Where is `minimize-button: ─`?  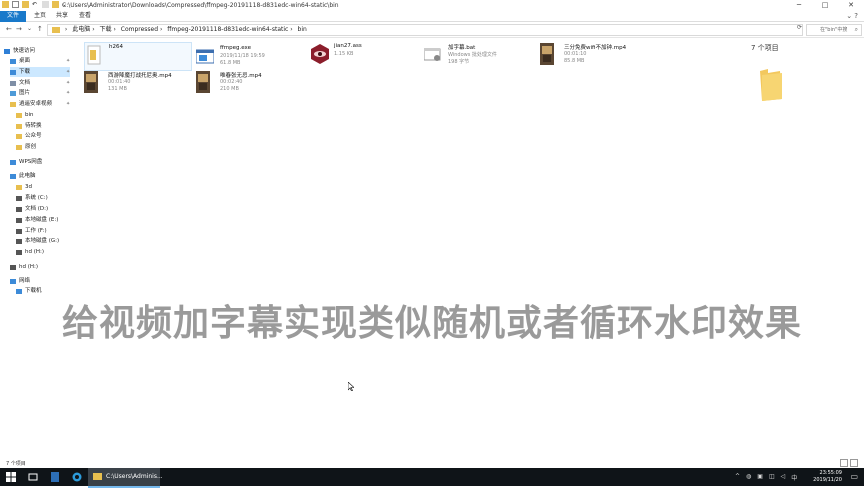 minimize-button: ─ is located at coordinates (799, 5).